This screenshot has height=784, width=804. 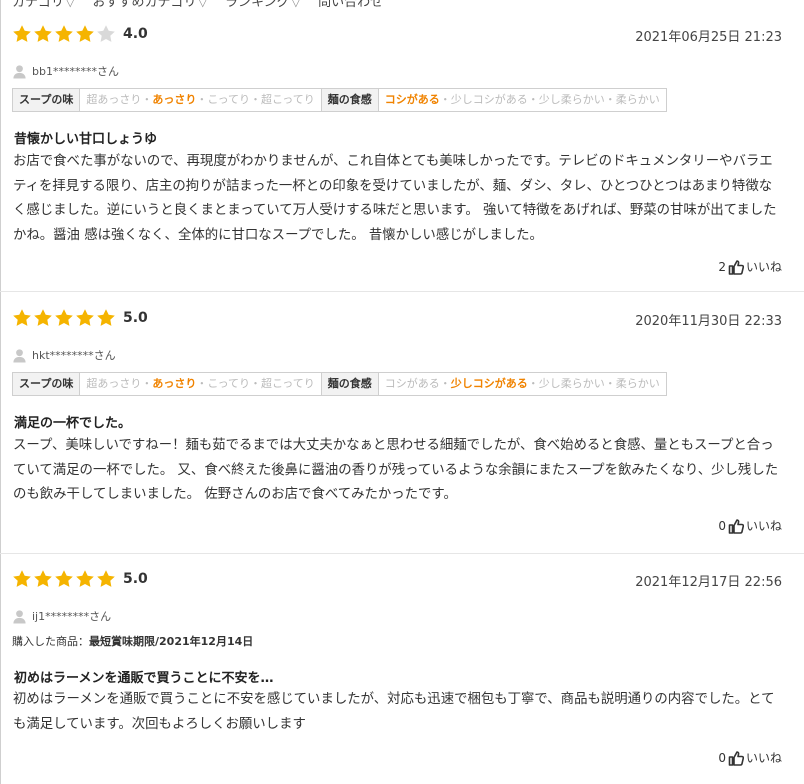 What do you see at coordinates (489, 99) in the screenshot?
I see `taste-option: 少しコシがある` at bounding box center [489, 99].